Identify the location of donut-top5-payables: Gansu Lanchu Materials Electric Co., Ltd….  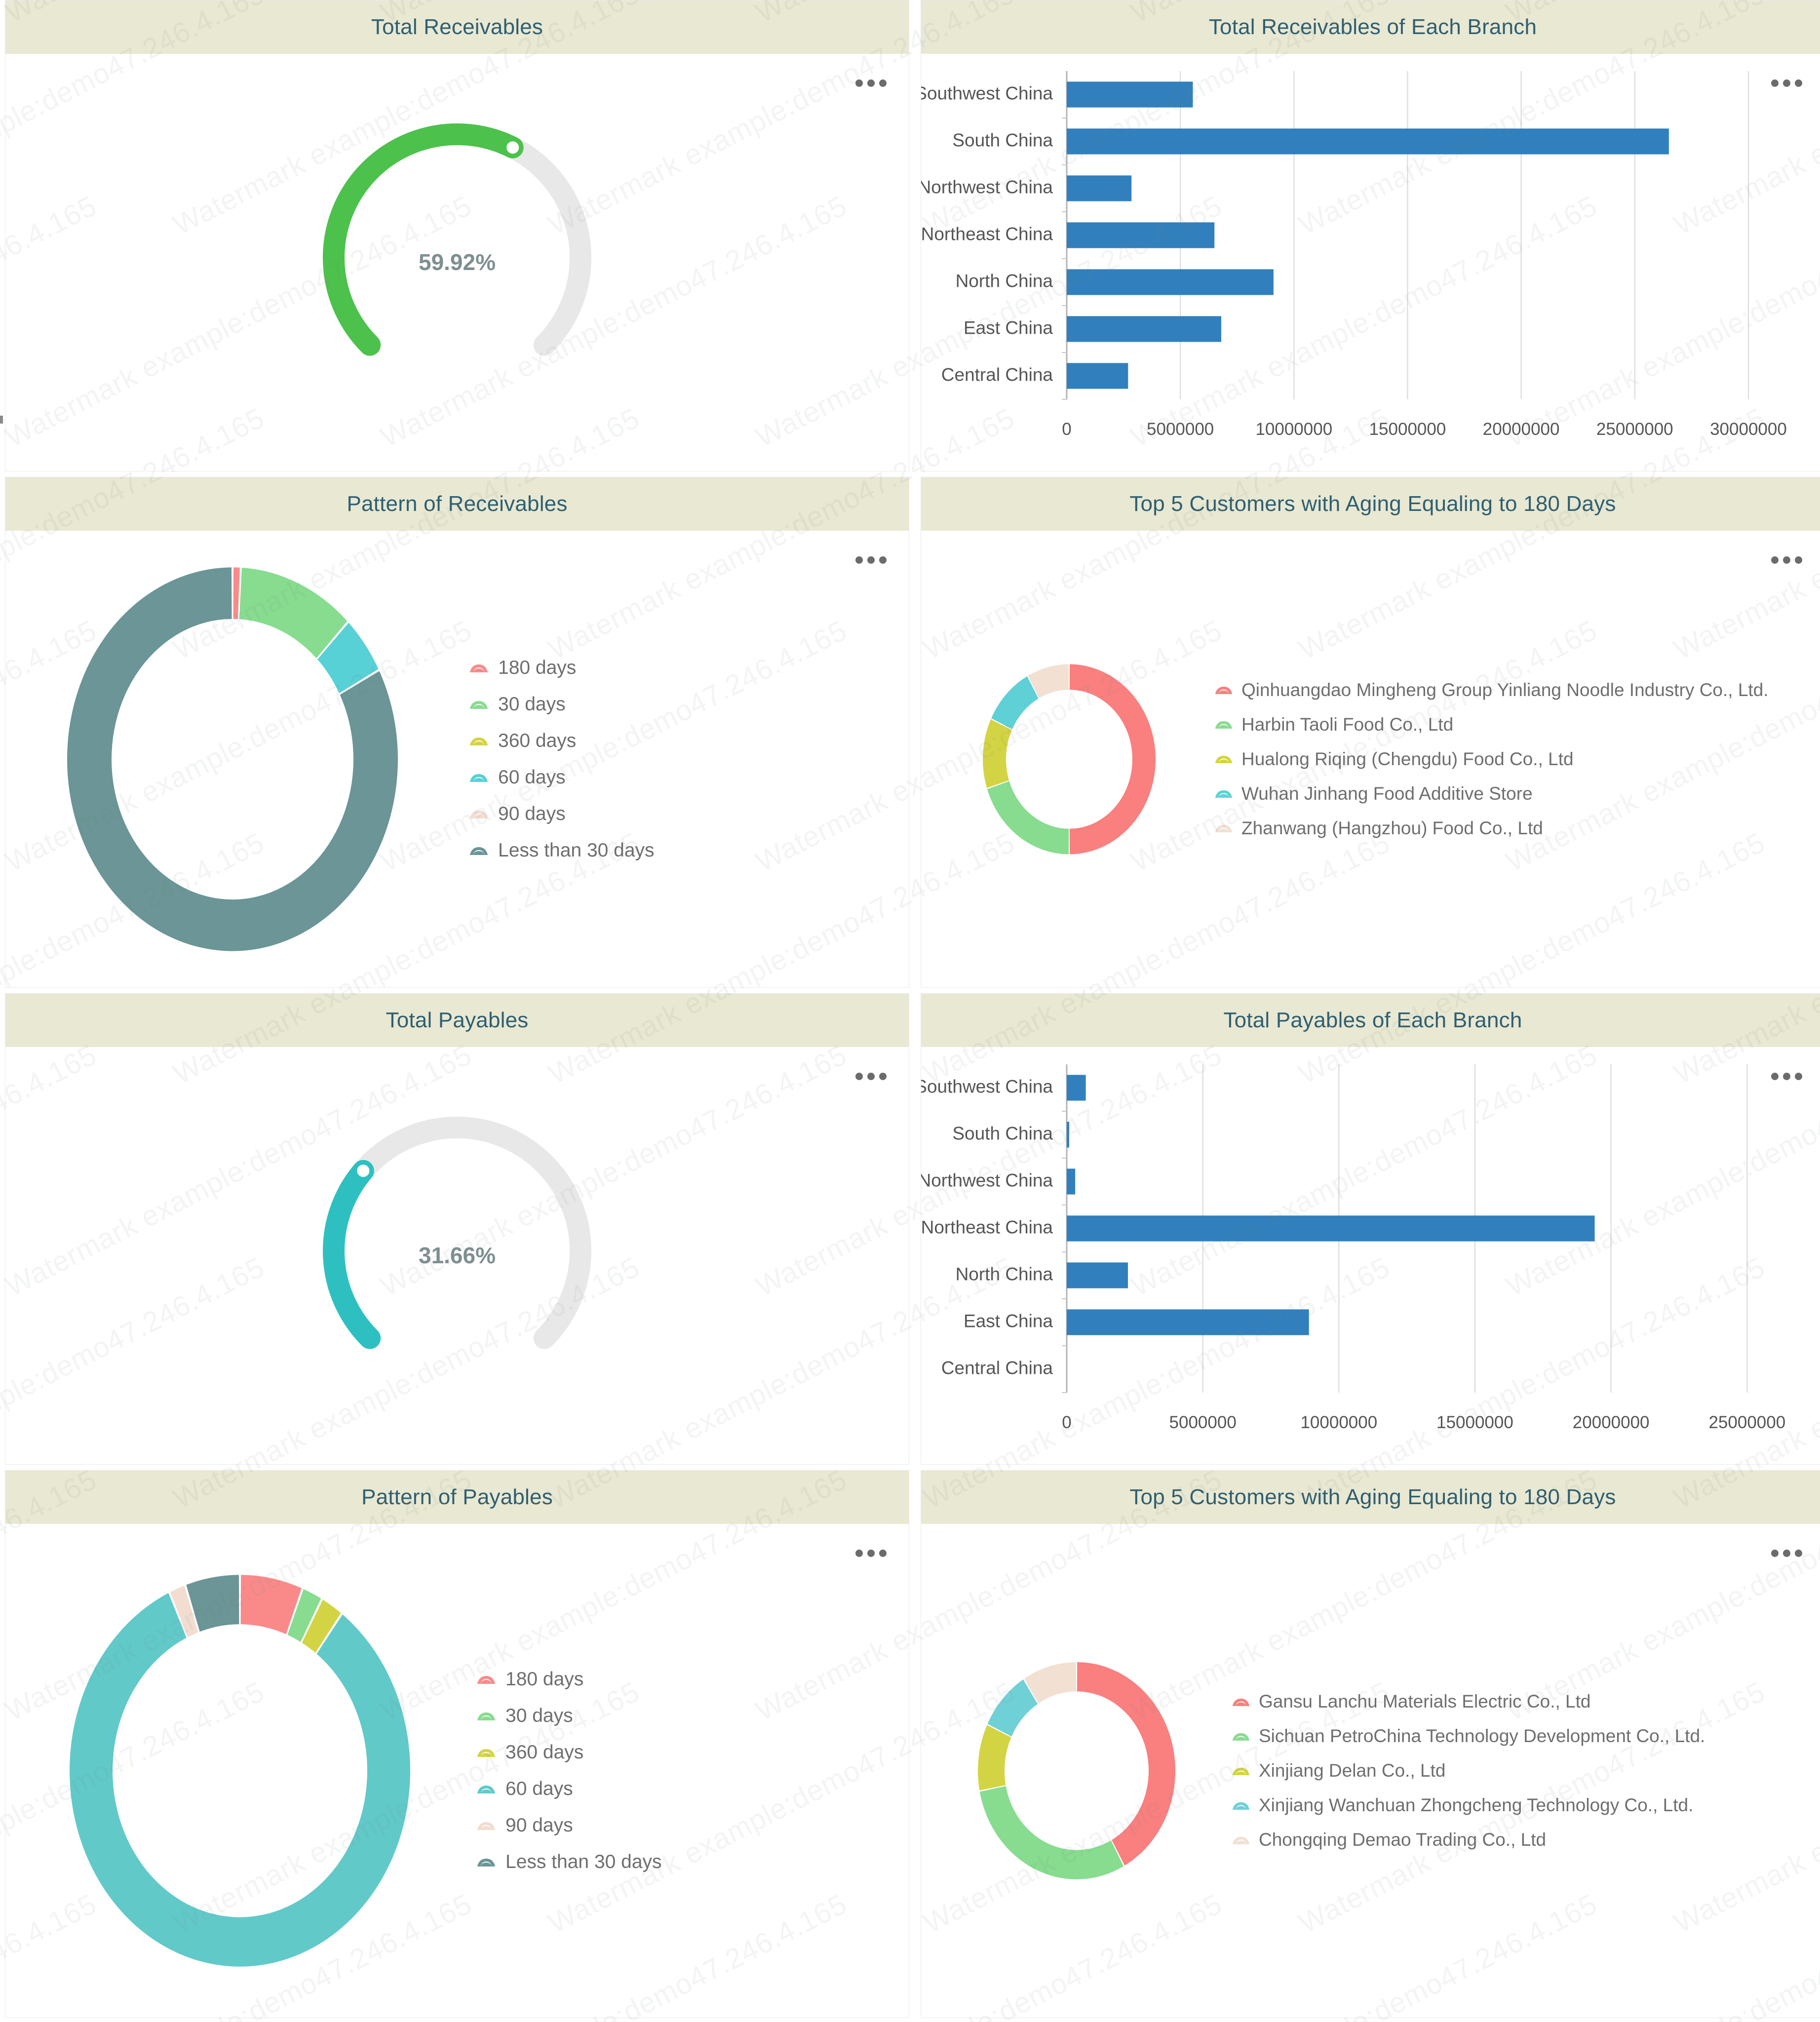
(1370, 1771).